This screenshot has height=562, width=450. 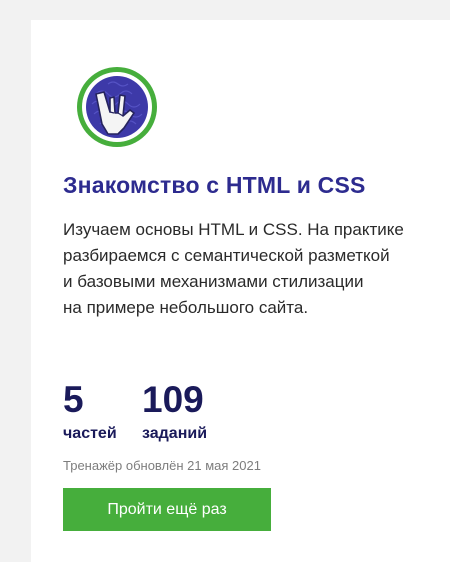 I want to click on course-description-line: разбираемся с семантической разметкой, so click(x=226, y=255).